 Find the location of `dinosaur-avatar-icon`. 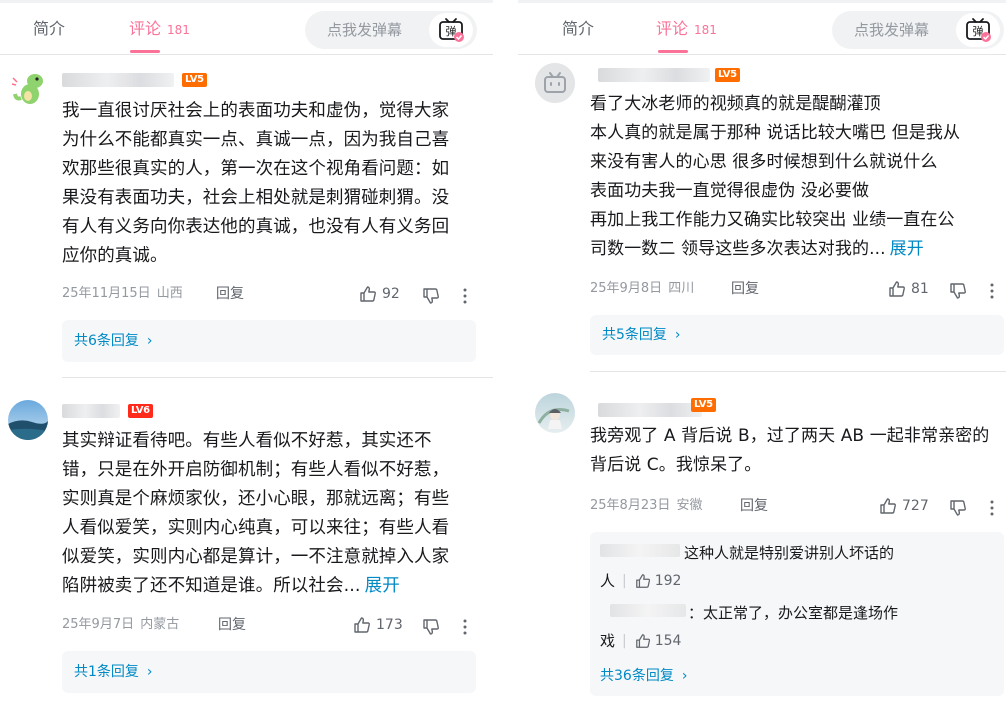

dinosaur-avatar-icon is located at coordinates (28, 88).